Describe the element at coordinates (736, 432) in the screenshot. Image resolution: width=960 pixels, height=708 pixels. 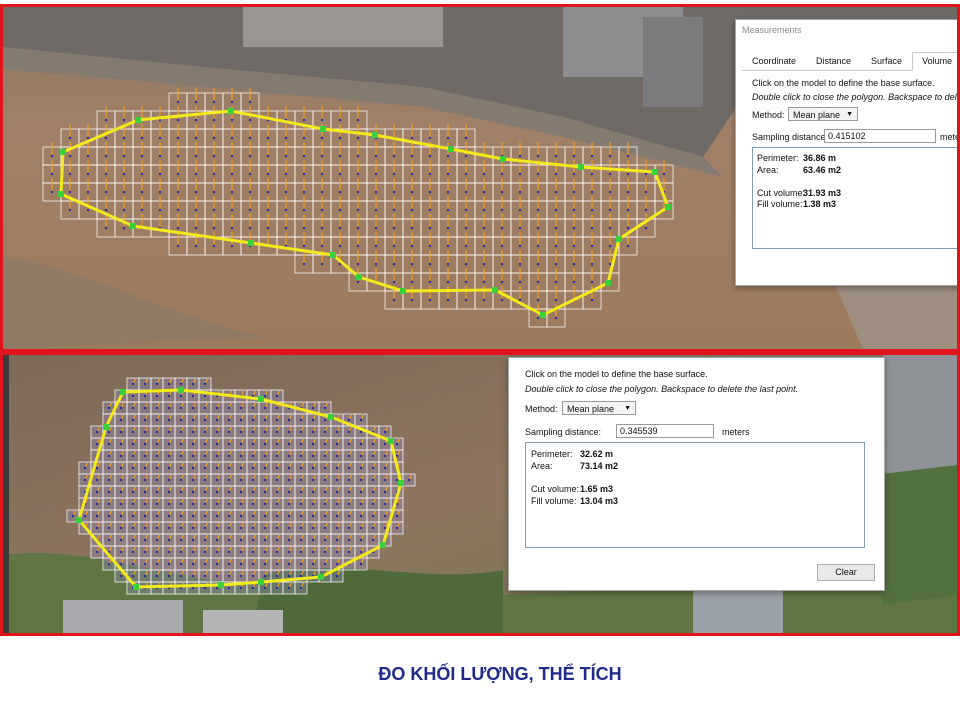
I see `sampling-unit: meters` at that location.